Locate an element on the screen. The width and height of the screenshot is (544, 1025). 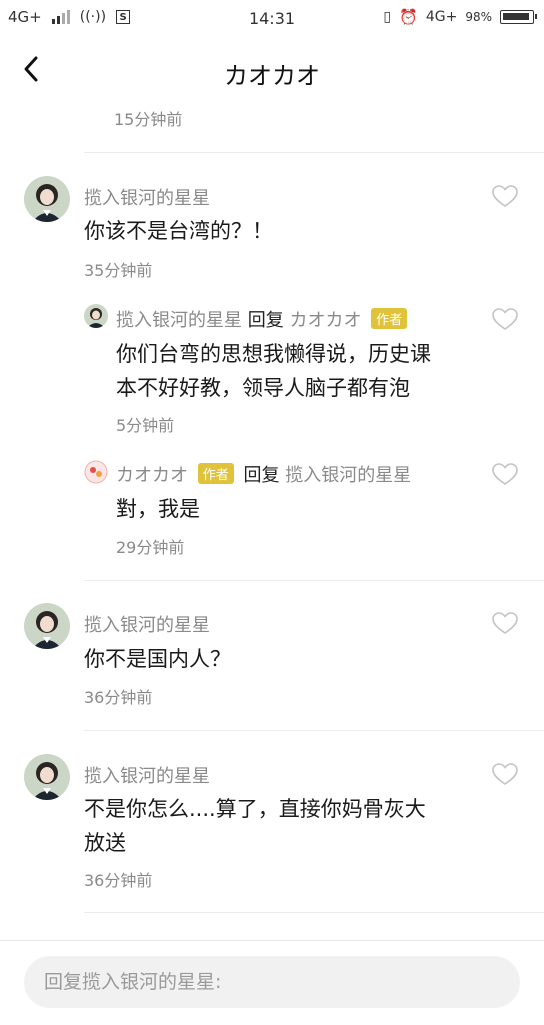
page-title: カオカオ is located at coordinates (272, 76).